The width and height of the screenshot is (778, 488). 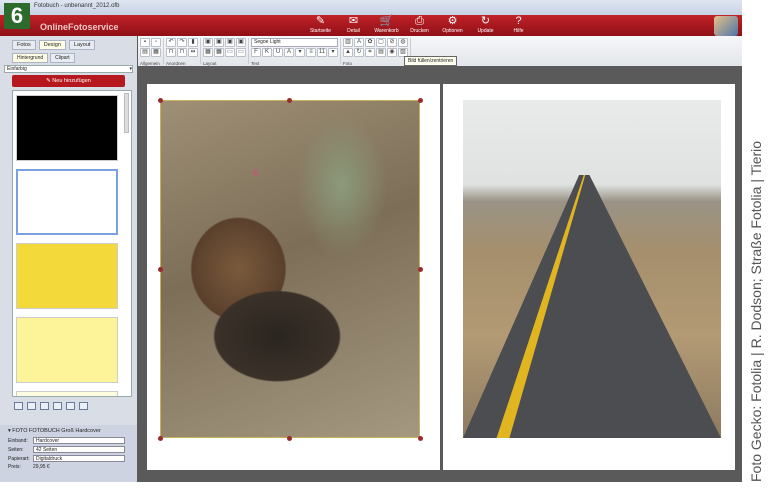 I want to click on button-label: Neu hinzufügen, so click(x=71, y=81).